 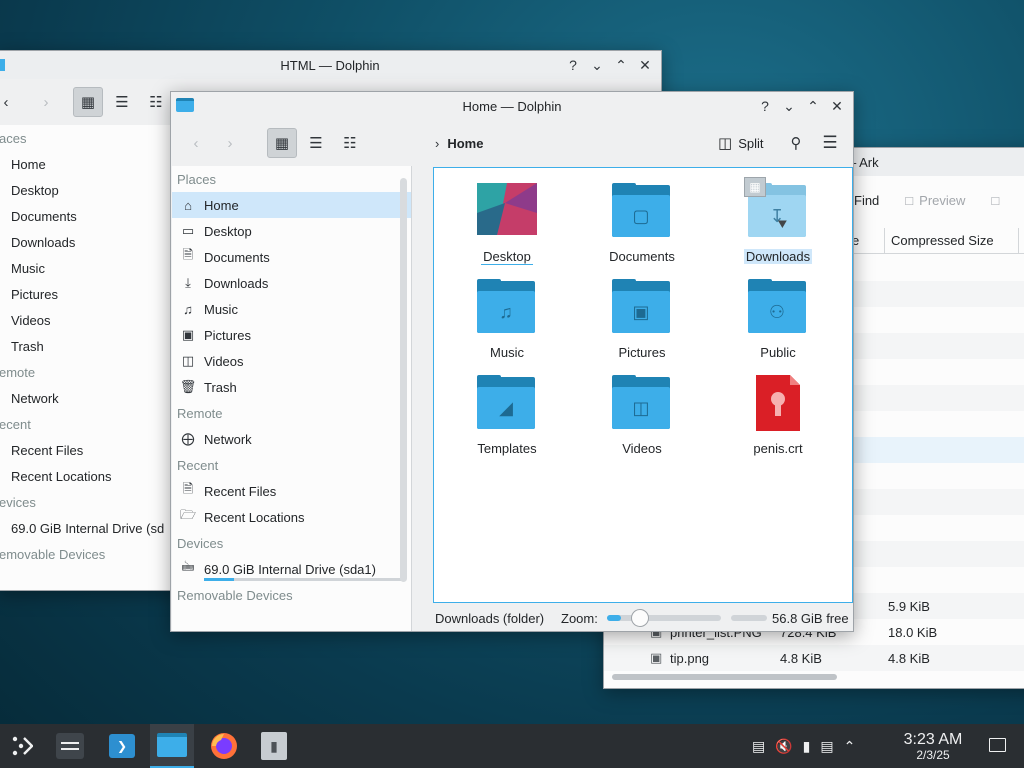 I want to click on zoom-slider, so click(x=664, y=618).